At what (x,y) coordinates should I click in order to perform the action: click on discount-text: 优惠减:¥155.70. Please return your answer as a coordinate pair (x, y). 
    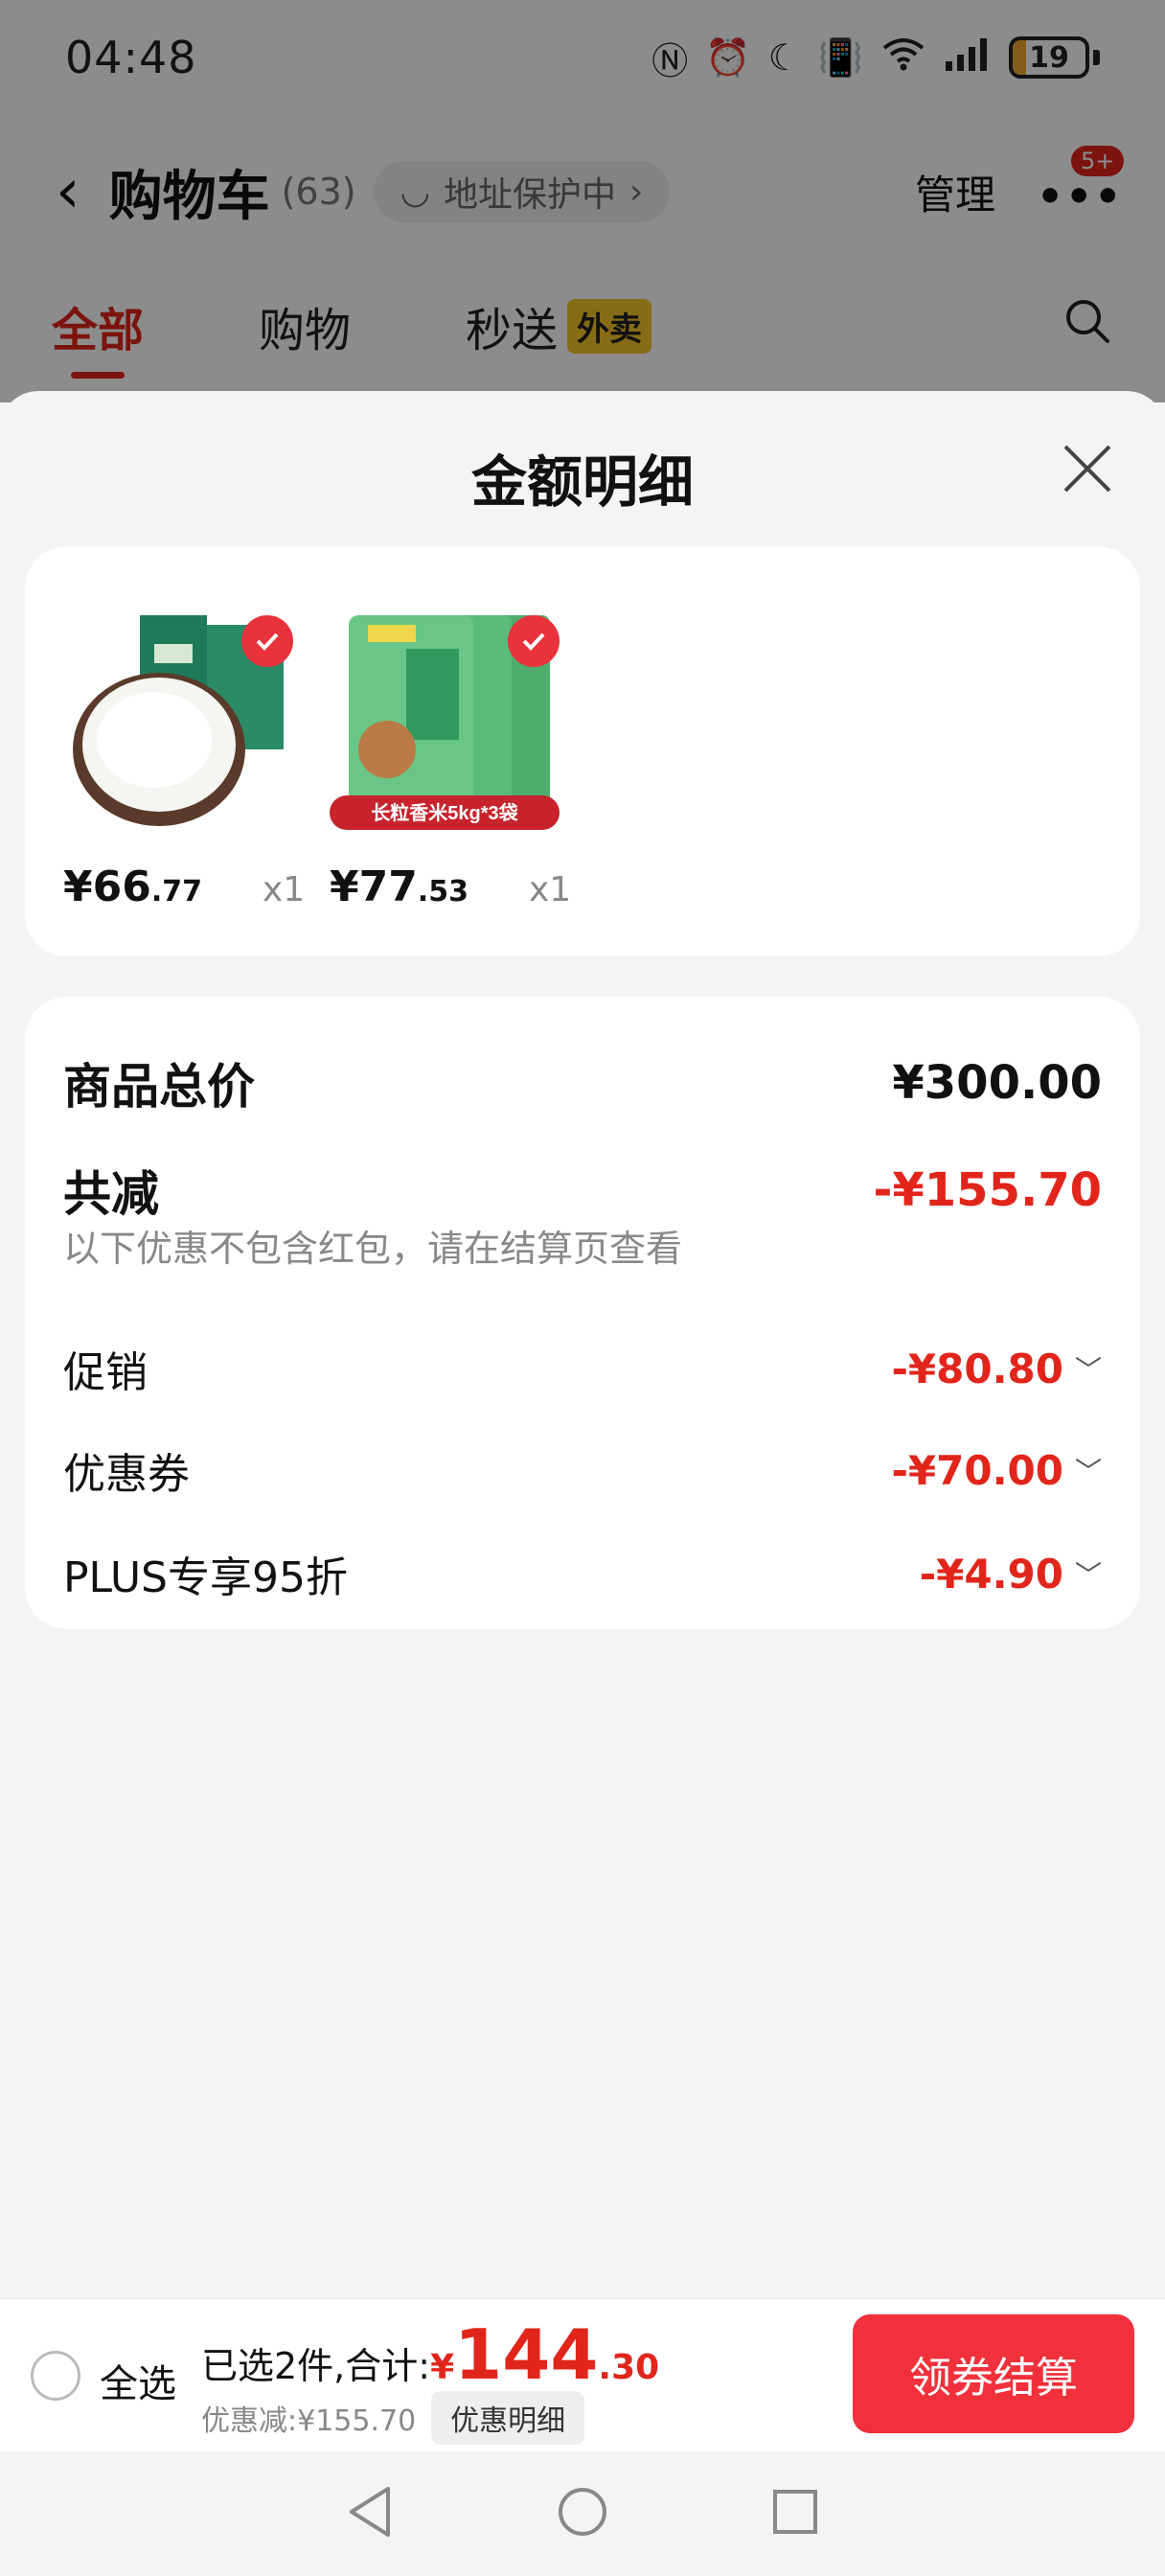
    Looking at the image, I should click on (309, 2421).